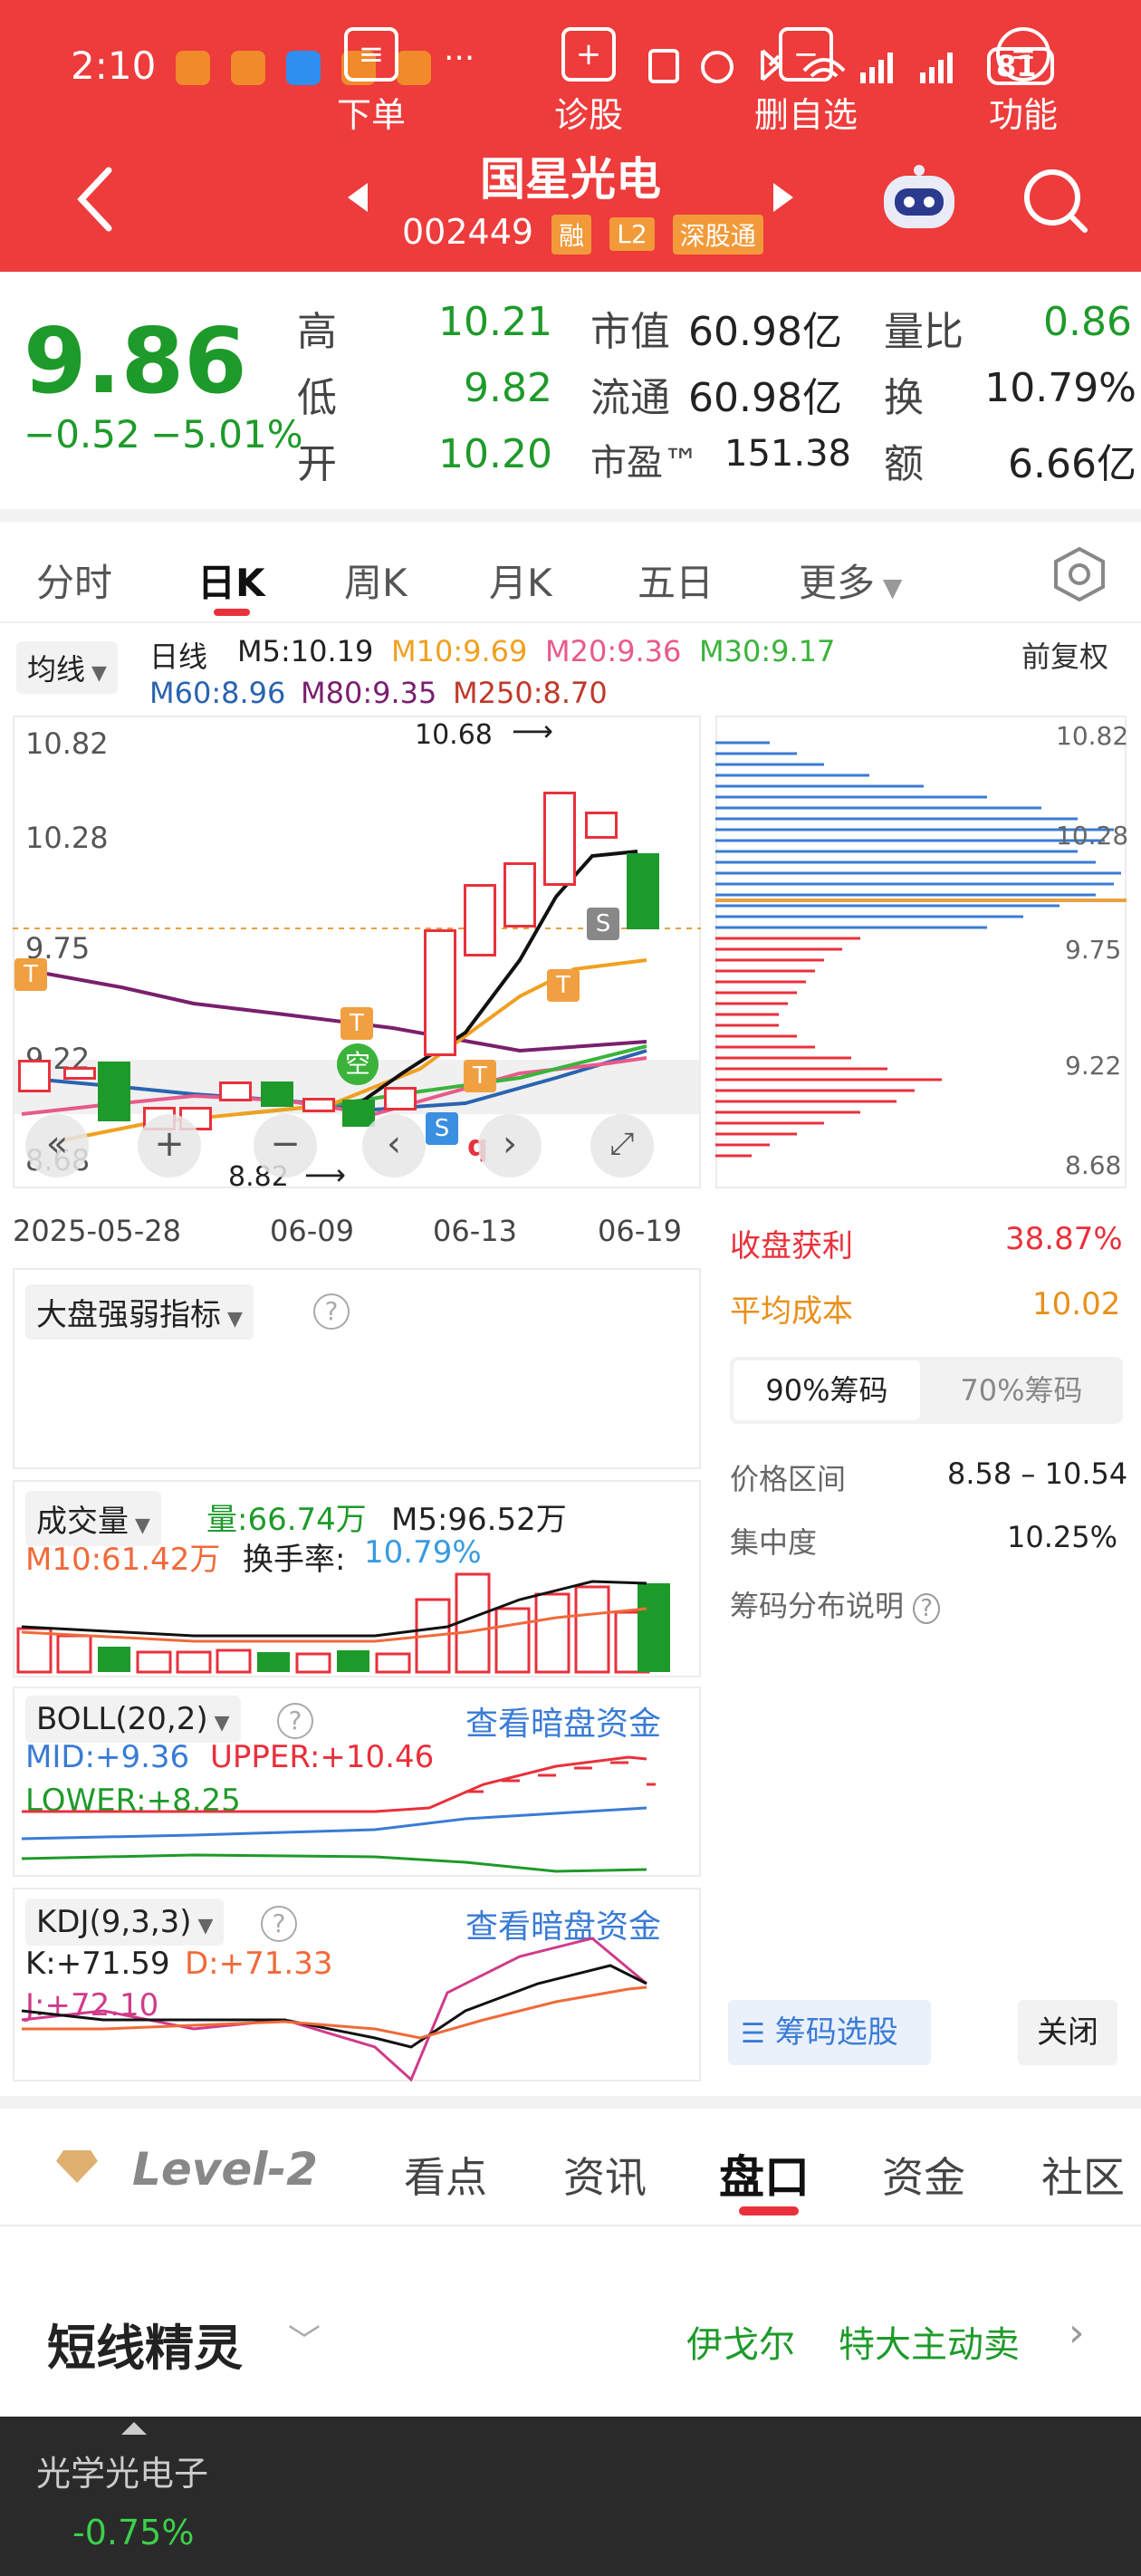  Describe the element at coordinates (753, 2034) in the screenshot. I see `list-icon: ☰` at that location.